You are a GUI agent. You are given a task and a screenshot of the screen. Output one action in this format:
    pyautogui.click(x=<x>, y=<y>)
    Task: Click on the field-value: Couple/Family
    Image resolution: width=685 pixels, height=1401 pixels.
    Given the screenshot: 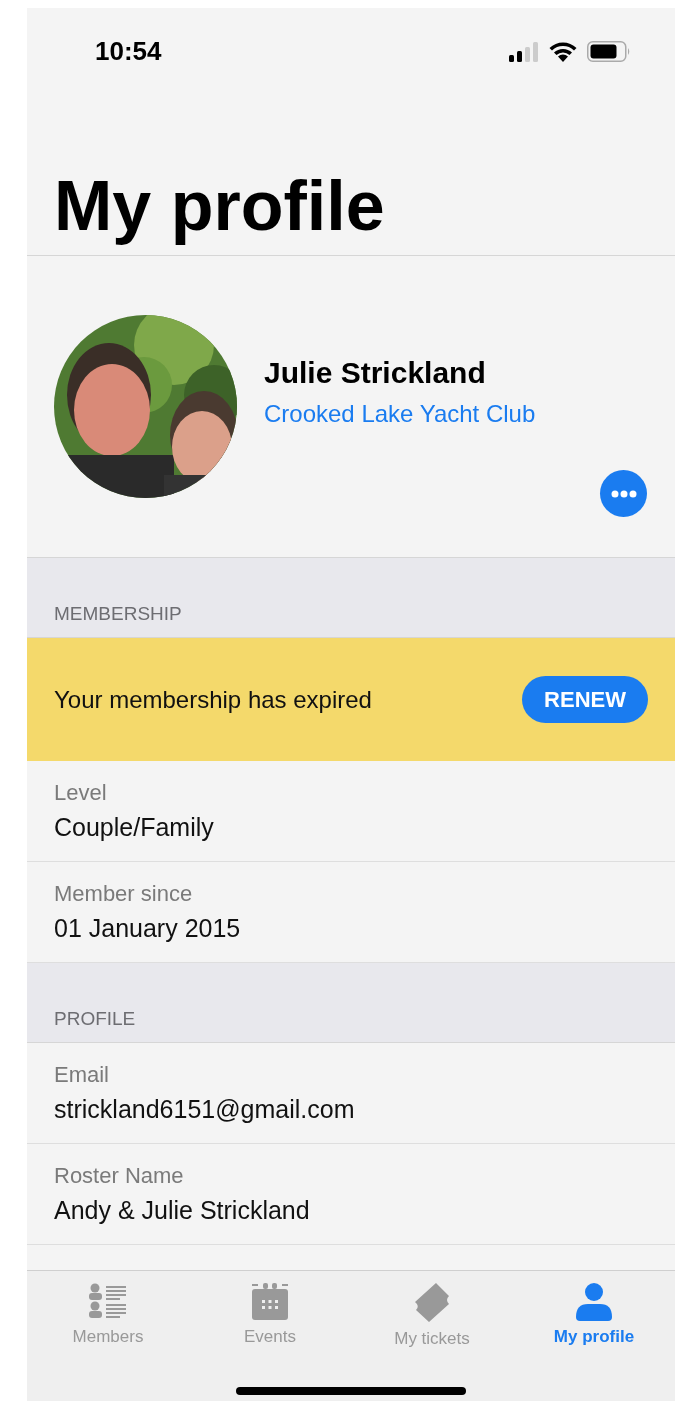 What is the action you would take?
    pyautogui.click(x=134, y=827)
    